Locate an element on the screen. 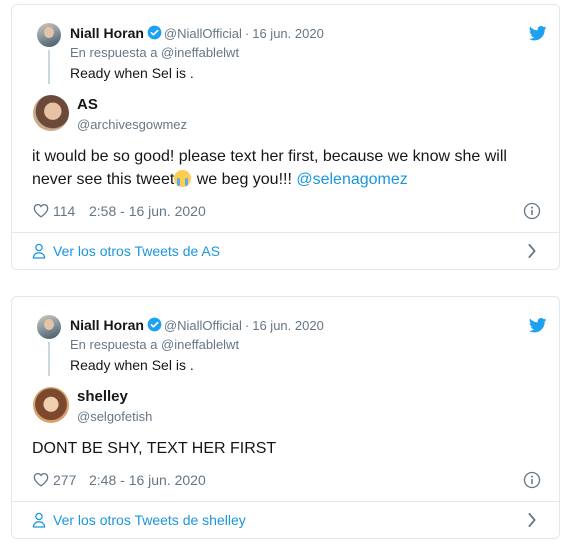  mention-link: @selenagomez is located at coordinates (351, 179).